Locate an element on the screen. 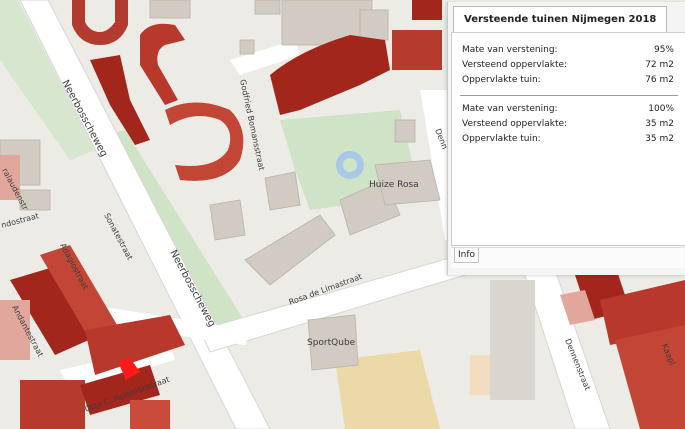 This screenshot has height=429, width=685. info-row: Mate van verstening: 100% is located at coordinates (568, 111).